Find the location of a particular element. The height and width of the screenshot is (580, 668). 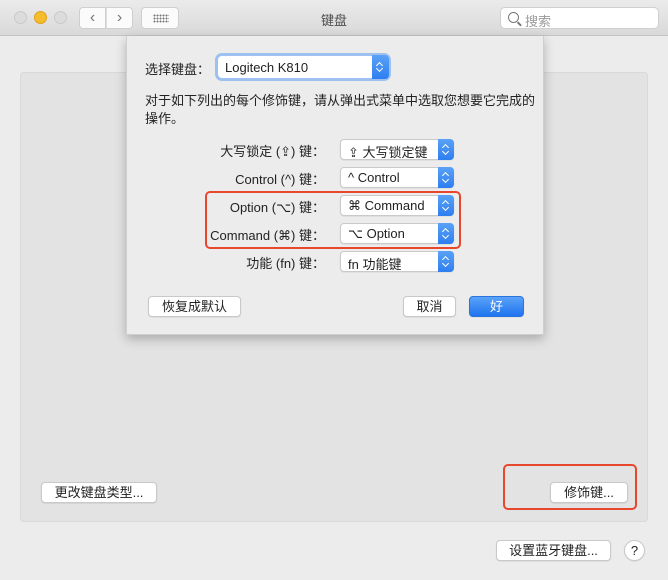

keyboard-select: Logitech K810 is located at coordinates (303, 67).